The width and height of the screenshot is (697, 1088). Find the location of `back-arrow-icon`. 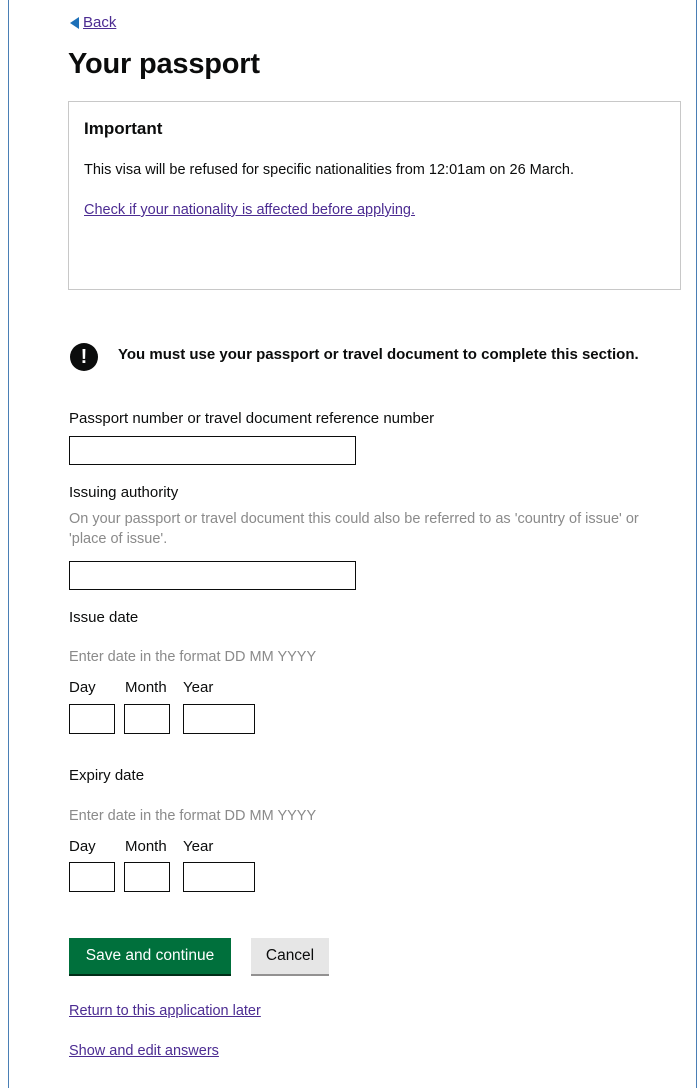

back-arrow-icon is located at coordinates (74, 22).